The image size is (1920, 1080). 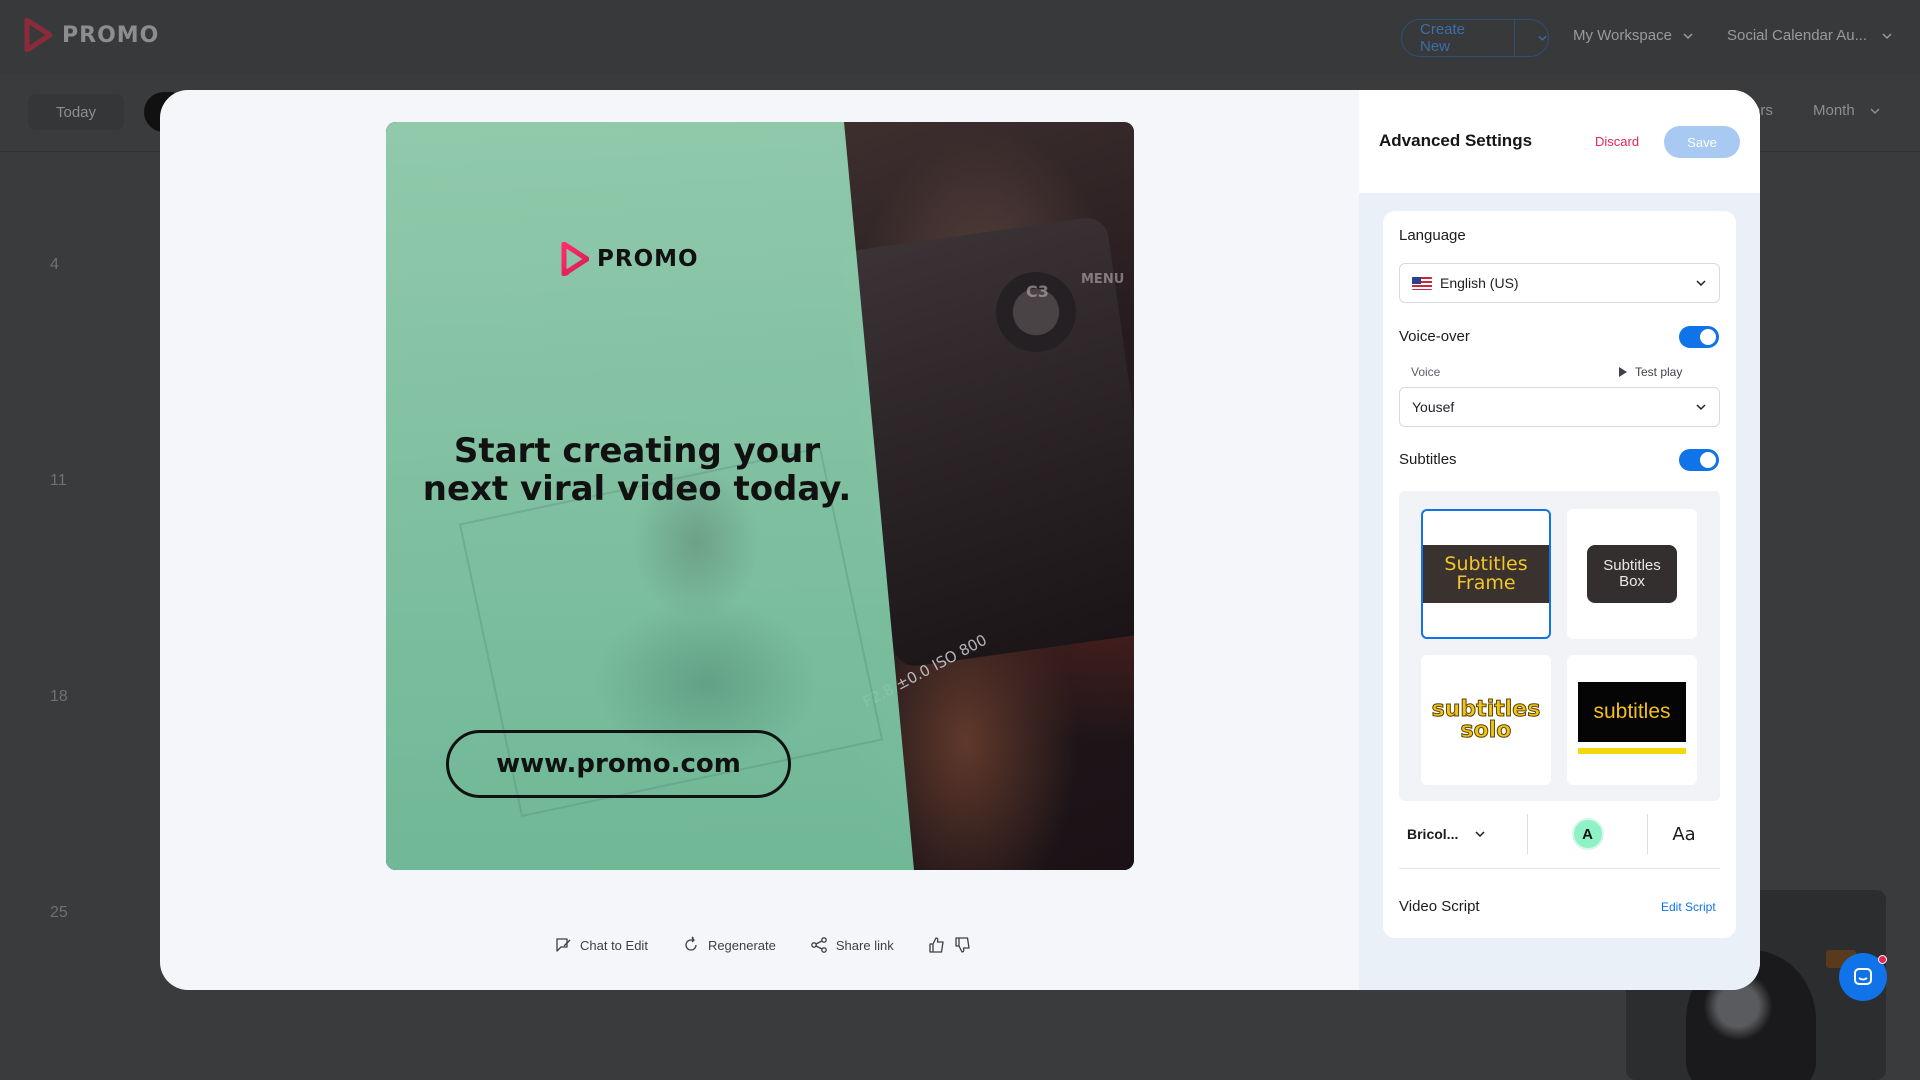 What do you see at coordinates (937, 945) in the screenshot?
I see `thumbs-up-icon` at bounding box center [937, 945].